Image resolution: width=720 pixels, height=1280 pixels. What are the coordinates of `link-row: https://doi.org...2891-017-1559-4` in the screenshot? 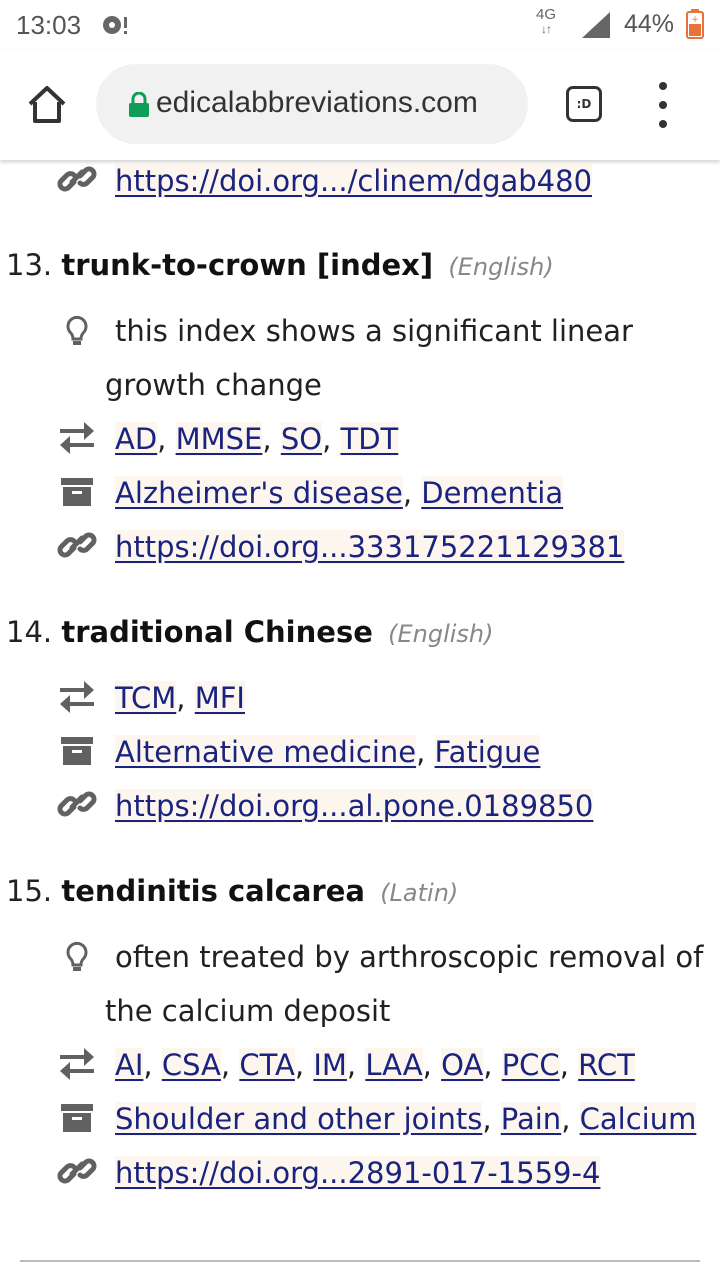 It's located at (386, 1173).